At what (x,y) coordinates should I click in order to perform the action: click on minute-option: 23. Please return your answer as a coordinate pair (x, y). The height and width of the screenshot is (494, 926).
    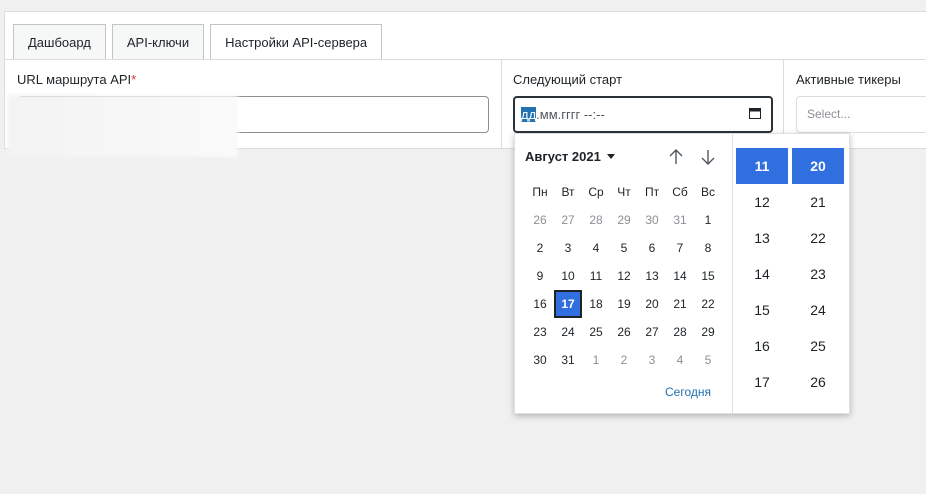
    Looking at the image, I should click on (818, 274).